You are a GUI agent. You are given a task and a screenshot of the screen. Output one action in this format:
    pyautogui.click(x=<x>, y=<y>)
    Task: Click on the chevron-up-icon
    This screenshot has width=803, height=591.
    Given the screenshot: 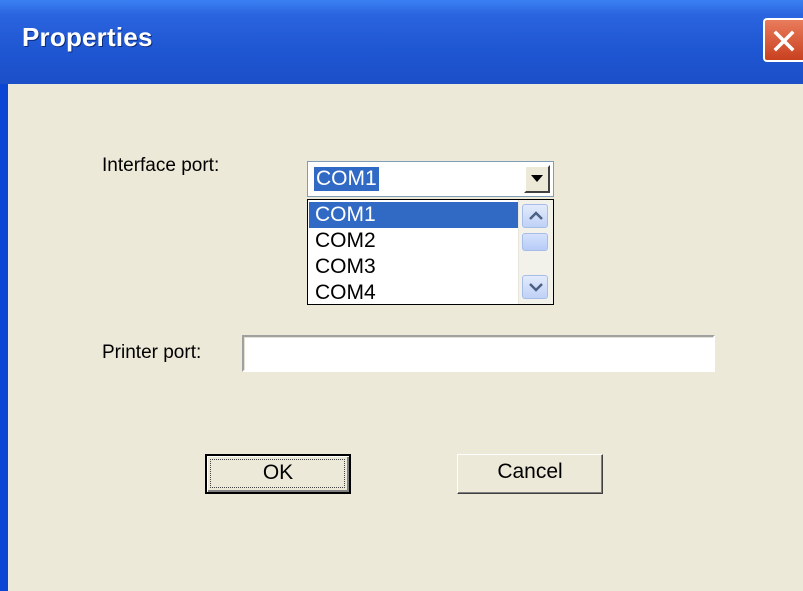 What is the action you would take?
    pyautogui.click(x=536, y=215)
    